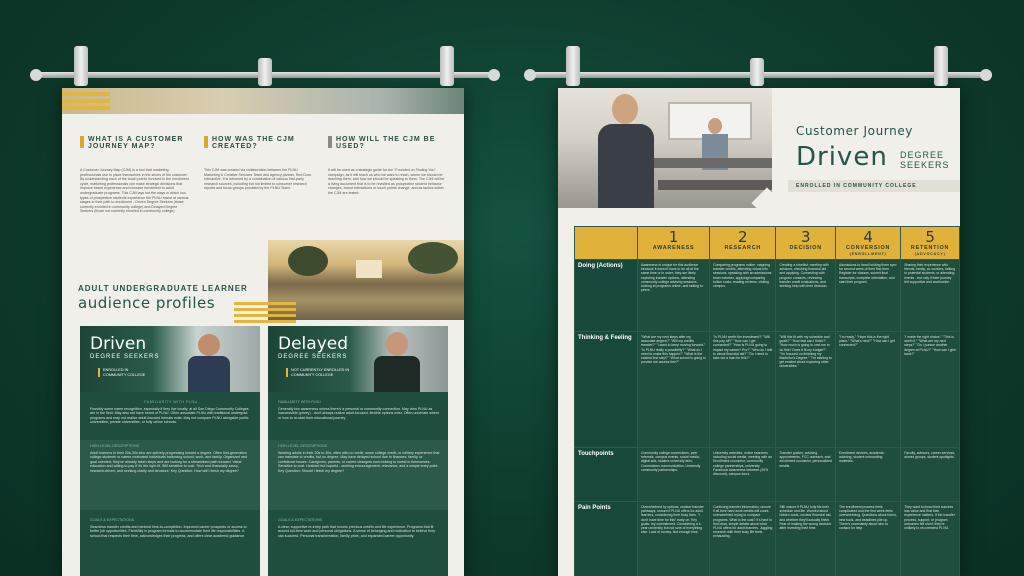 The height and width of the screenshot is (576, 1024). I want to click on row-label: Pain Points, so click(606, 538).